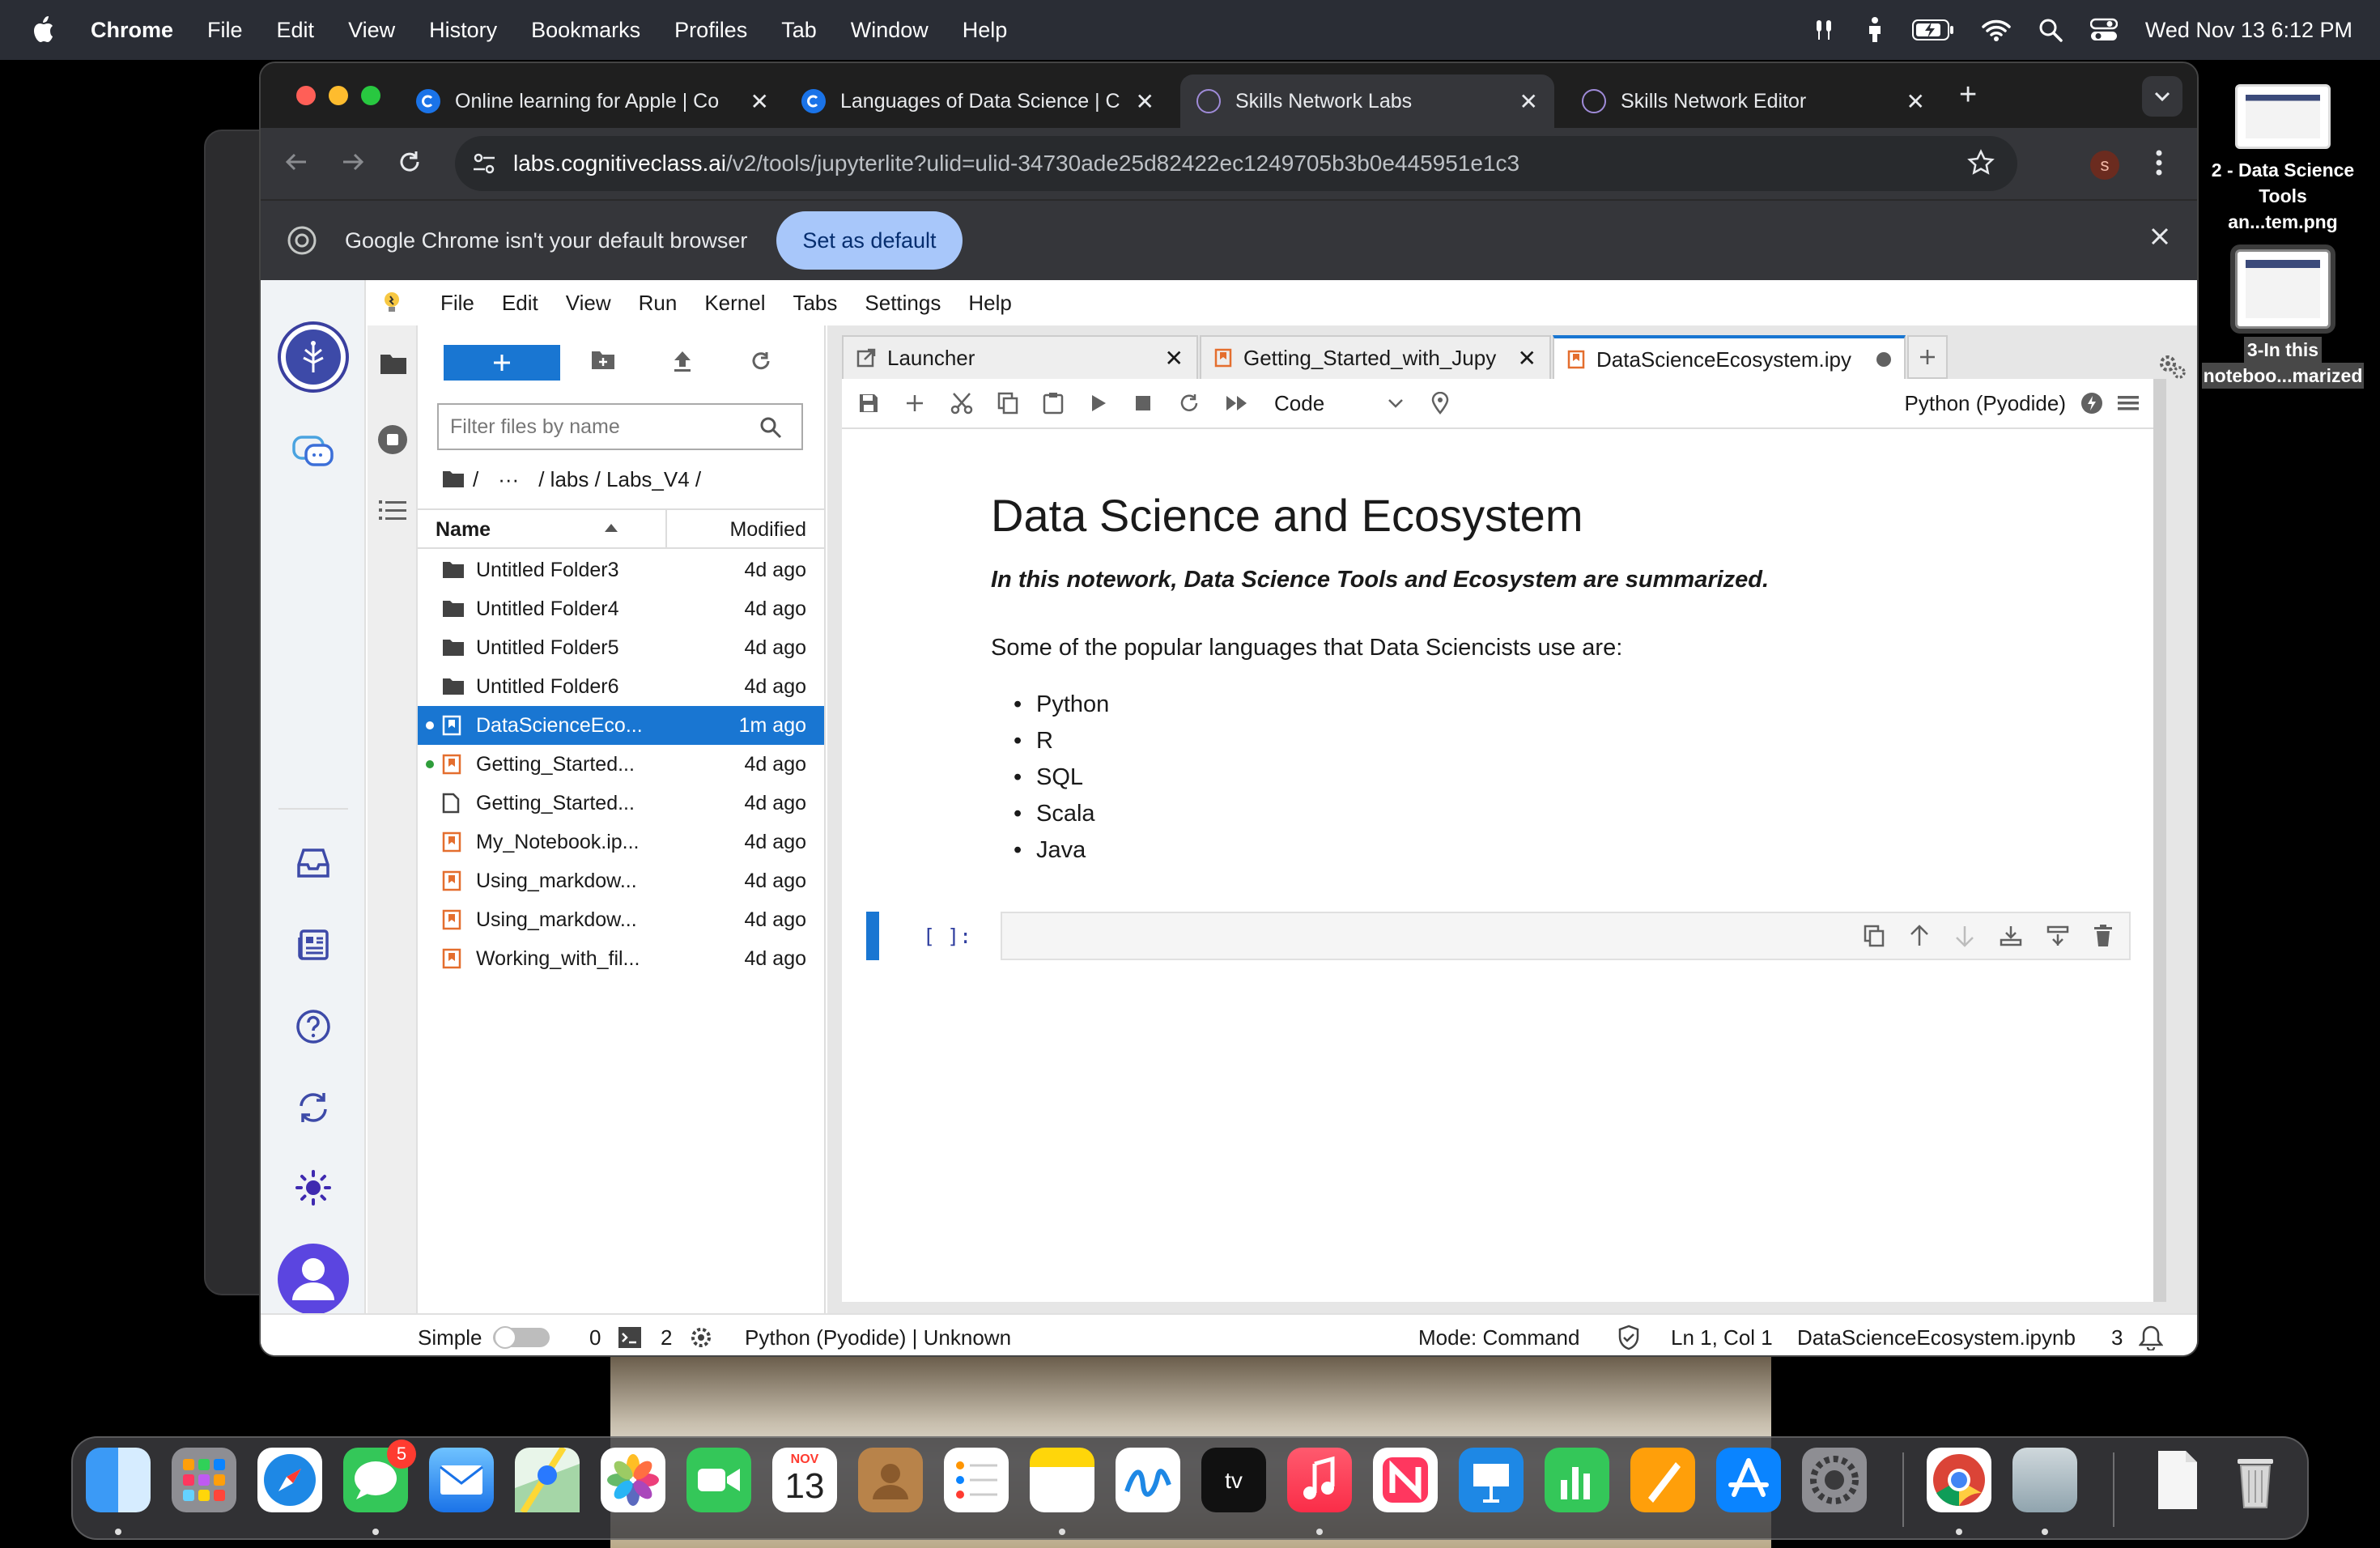 Image resolution: width=2380 pixels, height=1548 pixels. I want to click on file-row-notebook-selected: DataScienceEco... 1m ago, so click(621, 725).